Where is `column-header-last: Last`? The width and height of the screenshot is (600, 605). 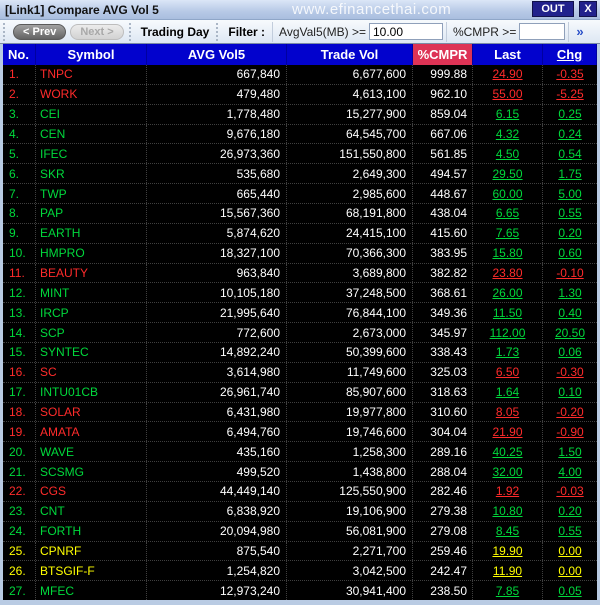 column-header-last: Last is located at coordinates (508, 54).